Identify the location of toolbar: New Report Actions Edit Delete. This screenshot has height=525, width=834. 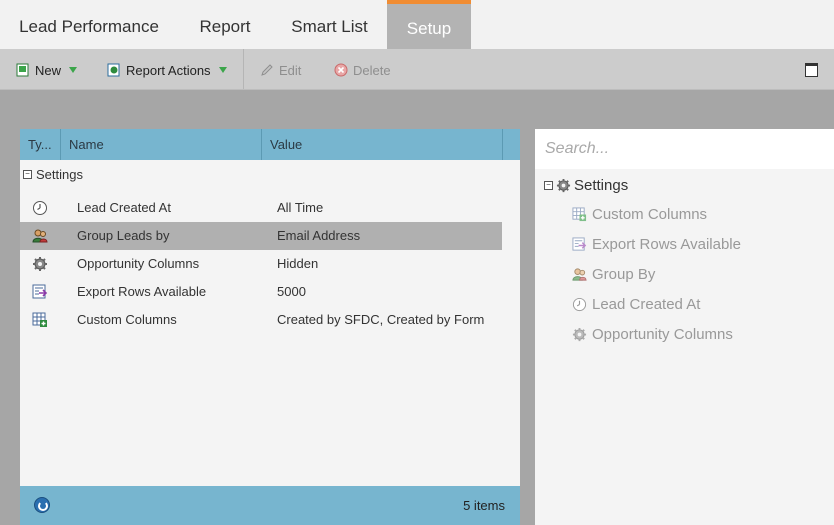
(417, 69).